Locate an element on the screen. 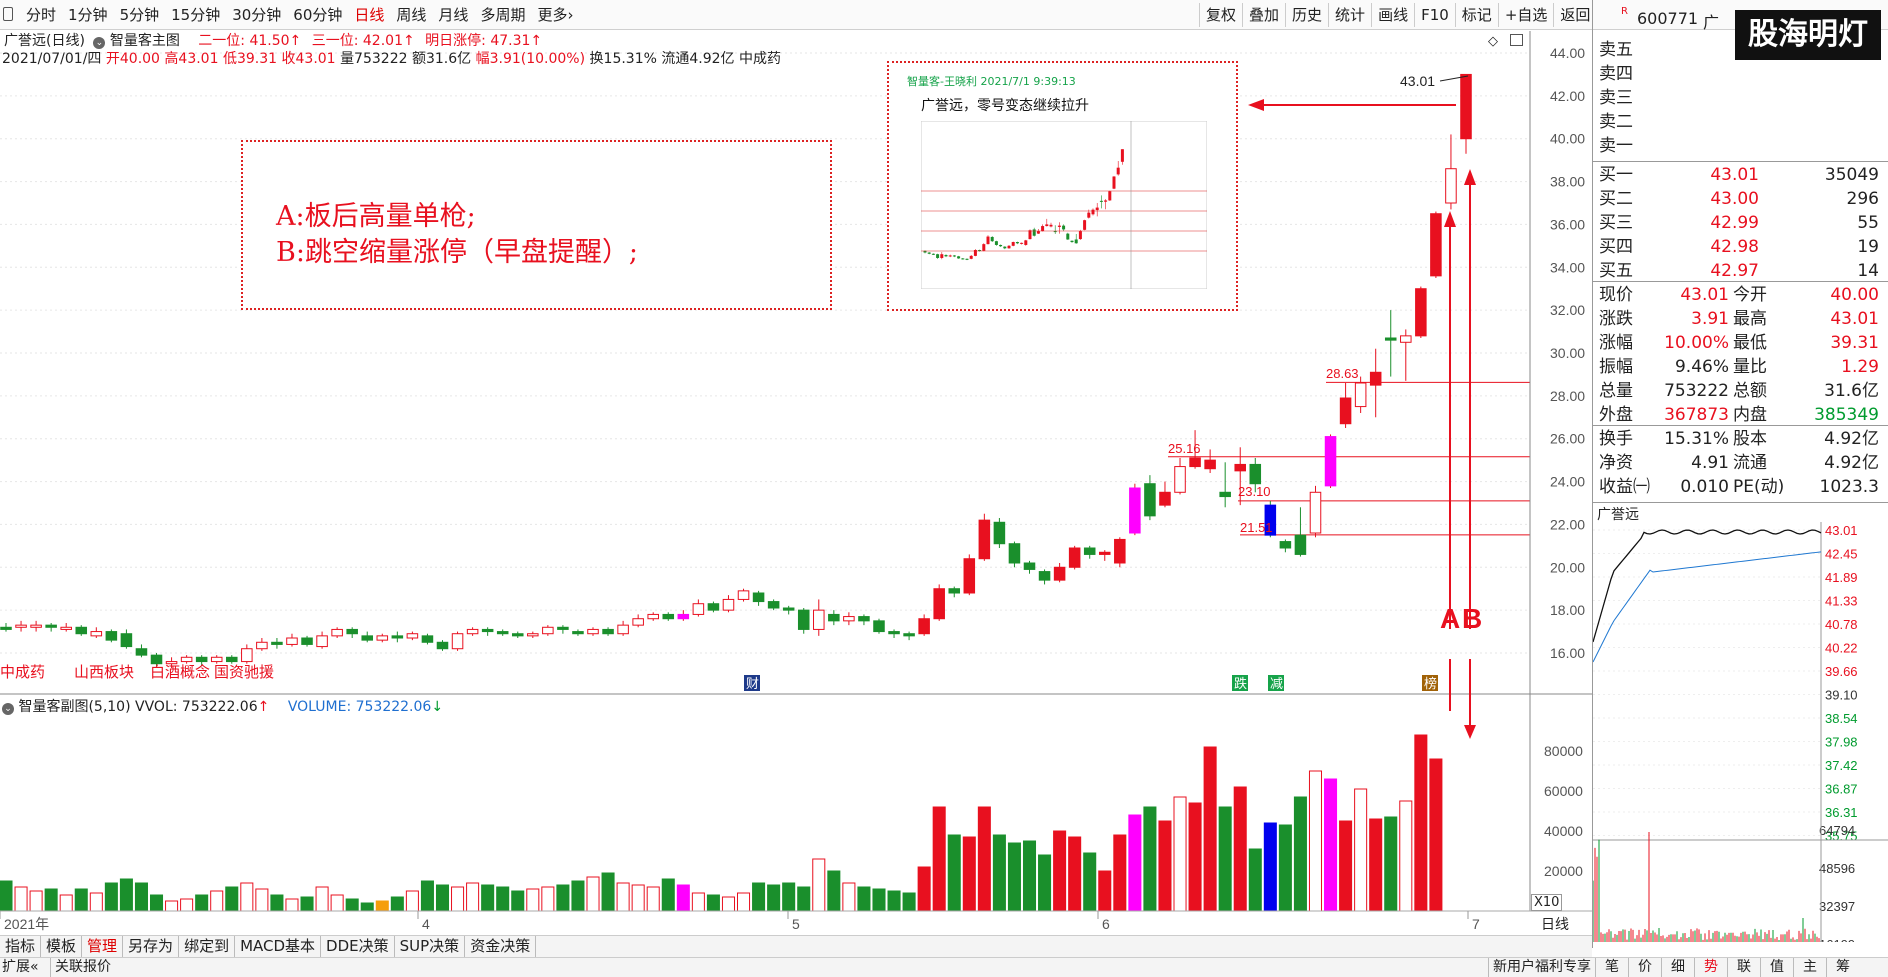  tab-bi: 笔 is located at coordinates (1611, 967).